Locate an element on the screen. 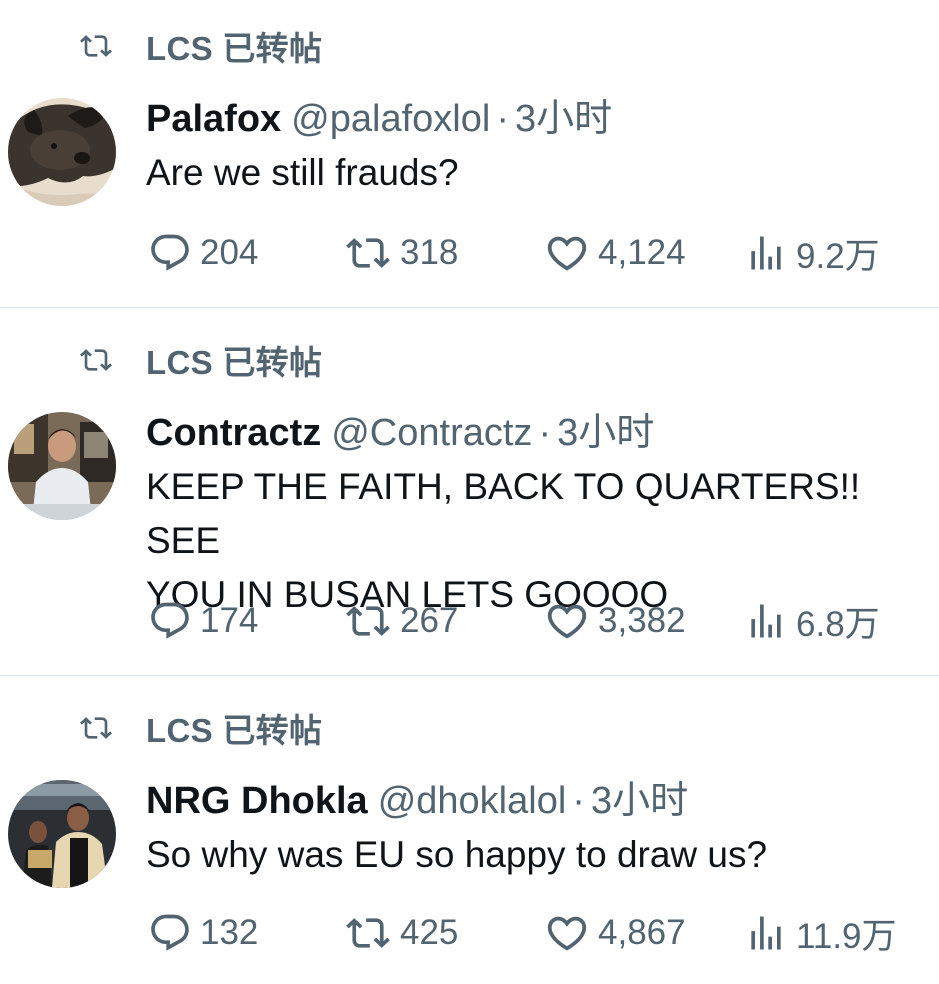  reply-button: 132 is located at coordinates (203, 933).